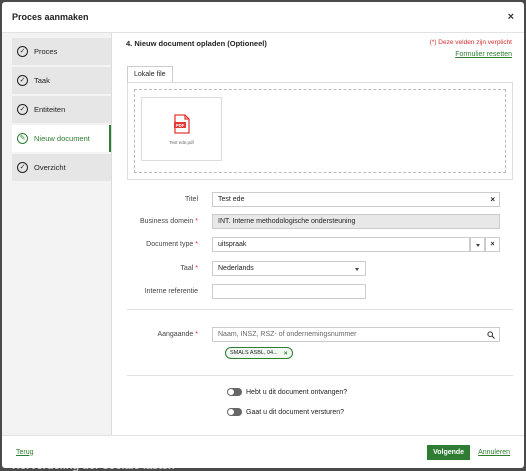  I want to click on step-label: Overzicht, so click(50, 167).